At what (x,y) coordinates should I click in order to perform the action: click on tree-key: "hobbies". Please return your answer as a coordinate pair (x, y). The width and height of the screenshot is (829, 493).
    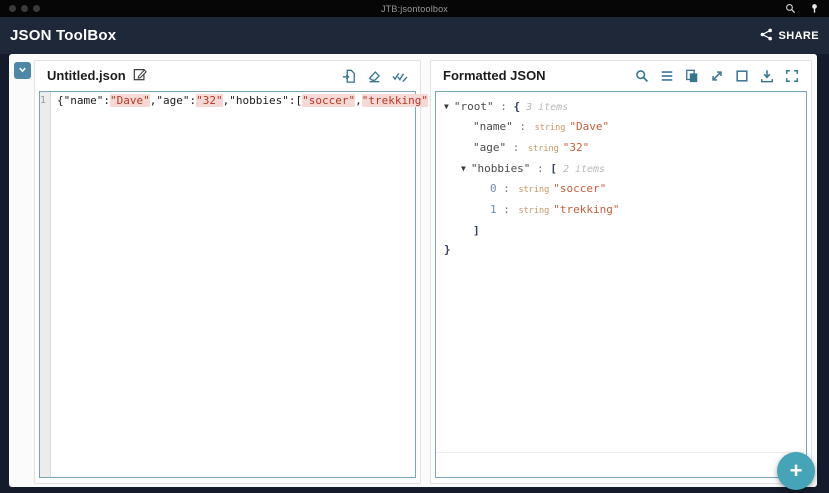
    Looking at the image, I should click on (500, 168).